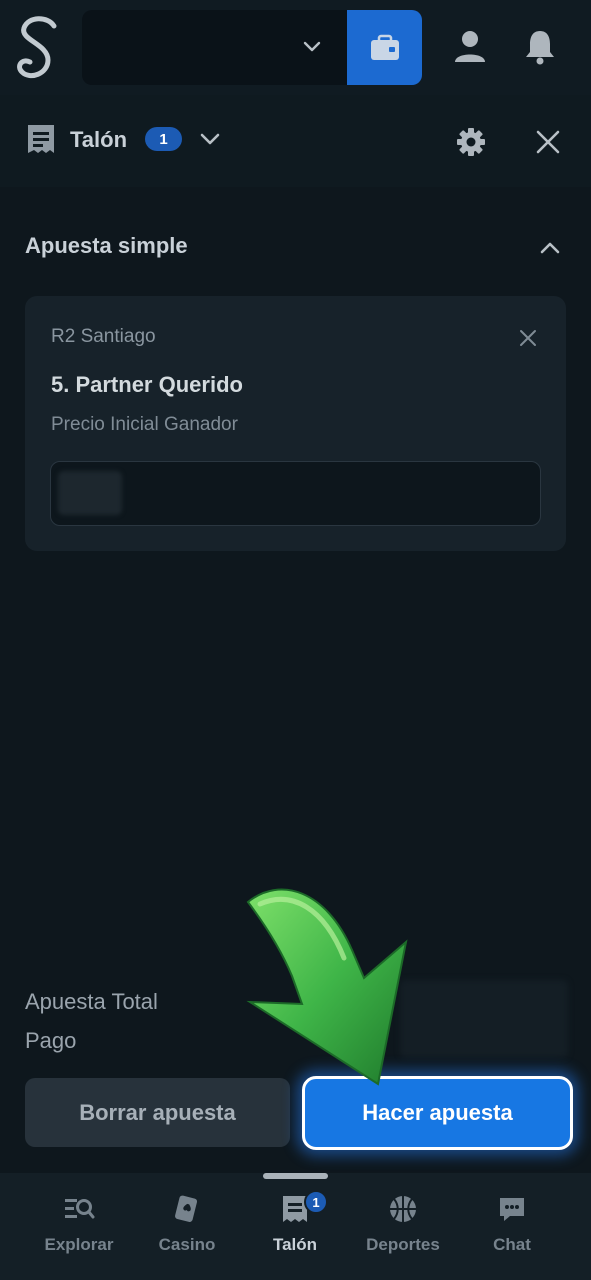 Image resolution: width=591 pixels, height=1280 pixels. Describe the element at coordinates (90, 493) in the screenshot. I see `stake-value-redacted` at that location.